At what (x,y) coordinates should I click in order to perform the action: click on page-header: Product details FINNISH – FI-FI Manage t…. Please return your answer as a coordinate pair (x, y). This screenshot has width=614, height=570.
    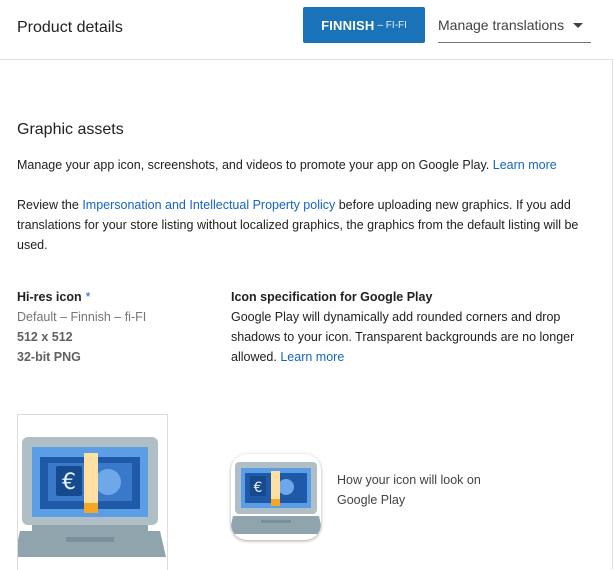
    Looking at the image, I should click on (306, 30).